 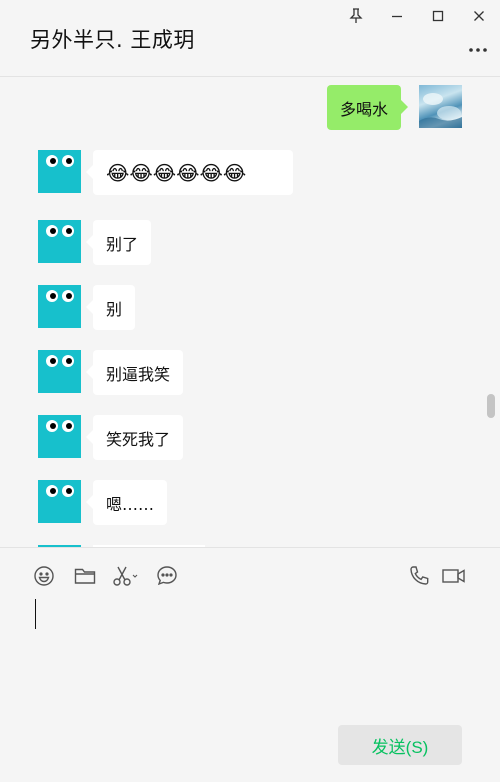 I want to click on chat-bubble-icon, so click(x=167, y=576).